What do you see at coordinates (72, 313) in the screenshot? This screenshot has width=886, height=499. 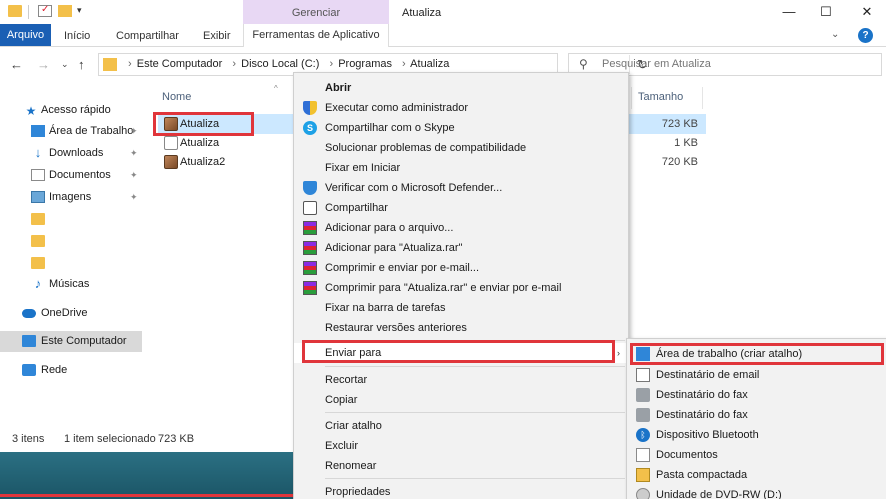 I see `sidebar-item-onedrive: OneDrive` at bounding box center [72, 313].